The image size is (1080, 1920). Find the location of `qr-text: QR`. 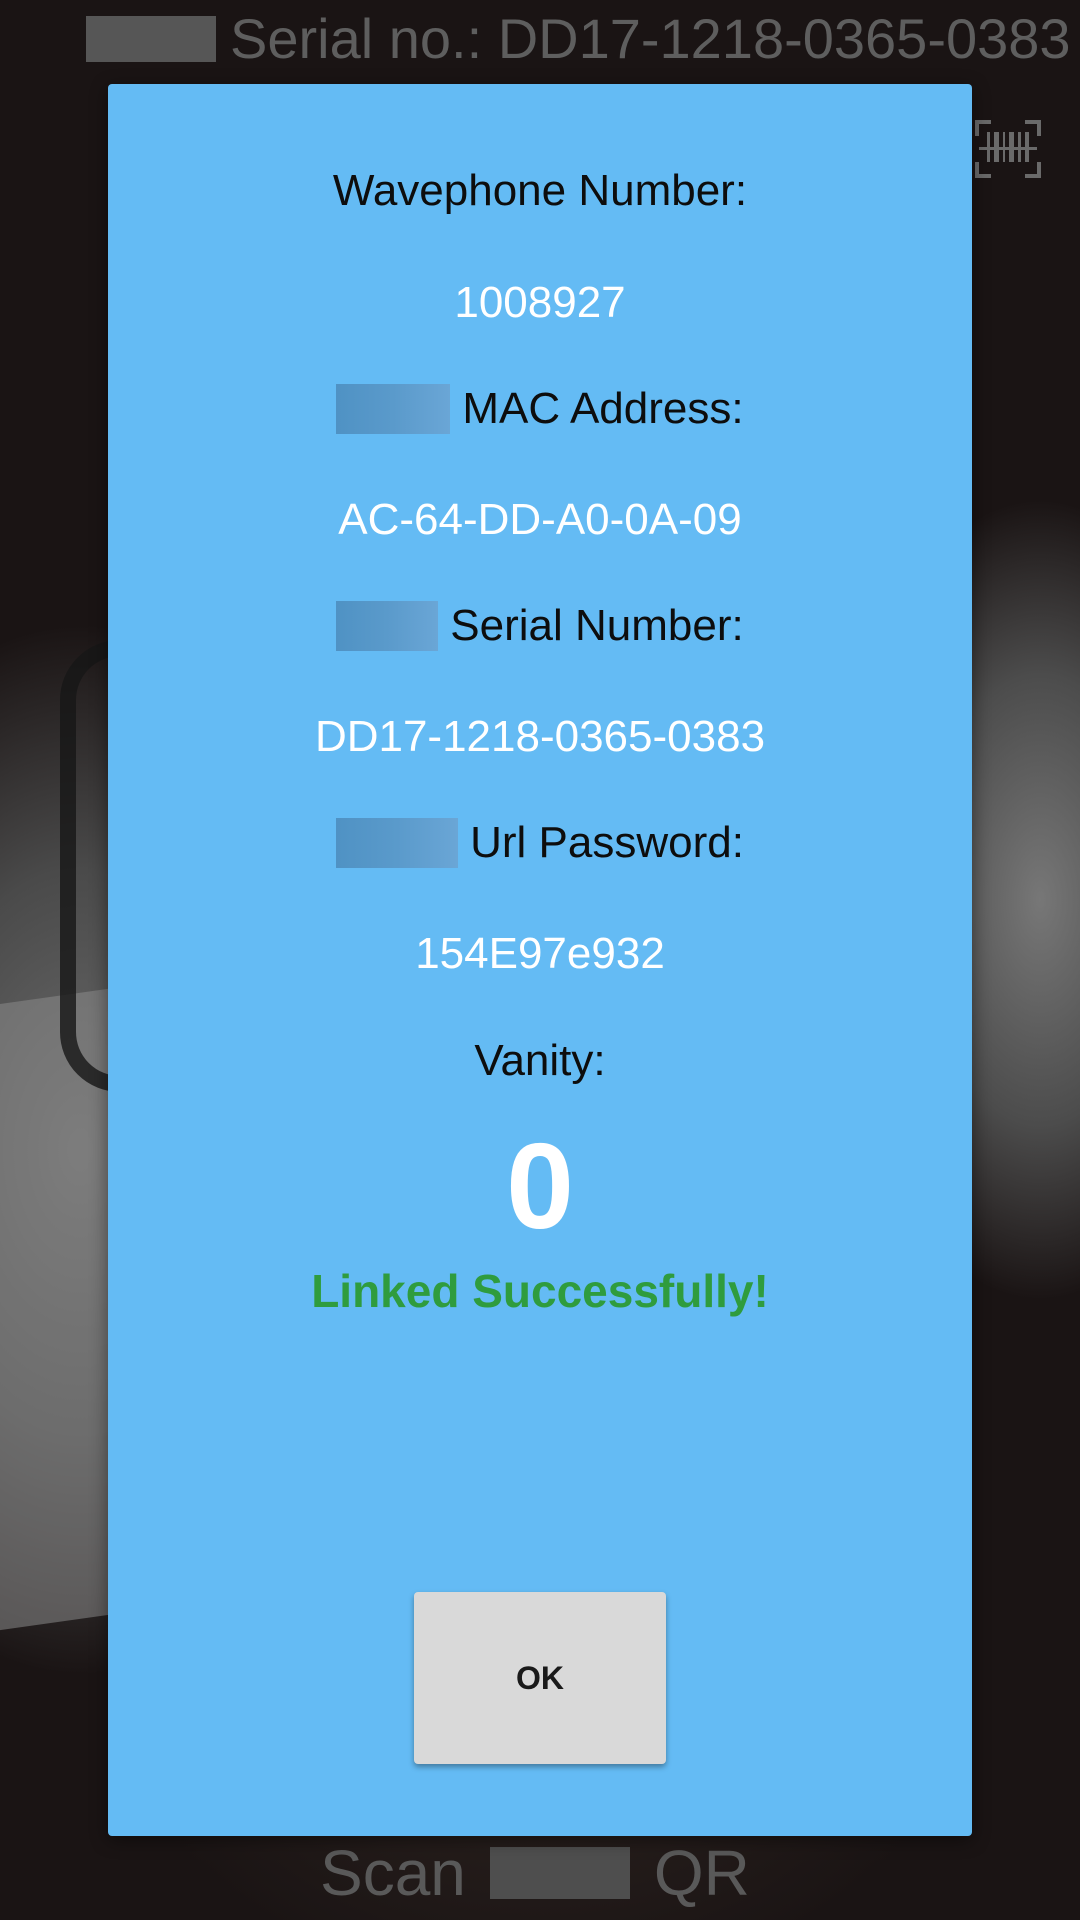

qr-text: QR is located at coordinates (701, 1873).